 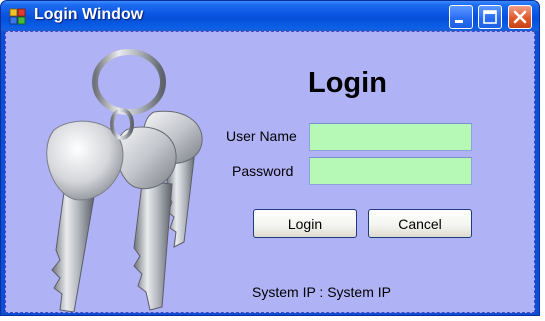 I want to click on maximize-icon, so click(x=490, y=17).